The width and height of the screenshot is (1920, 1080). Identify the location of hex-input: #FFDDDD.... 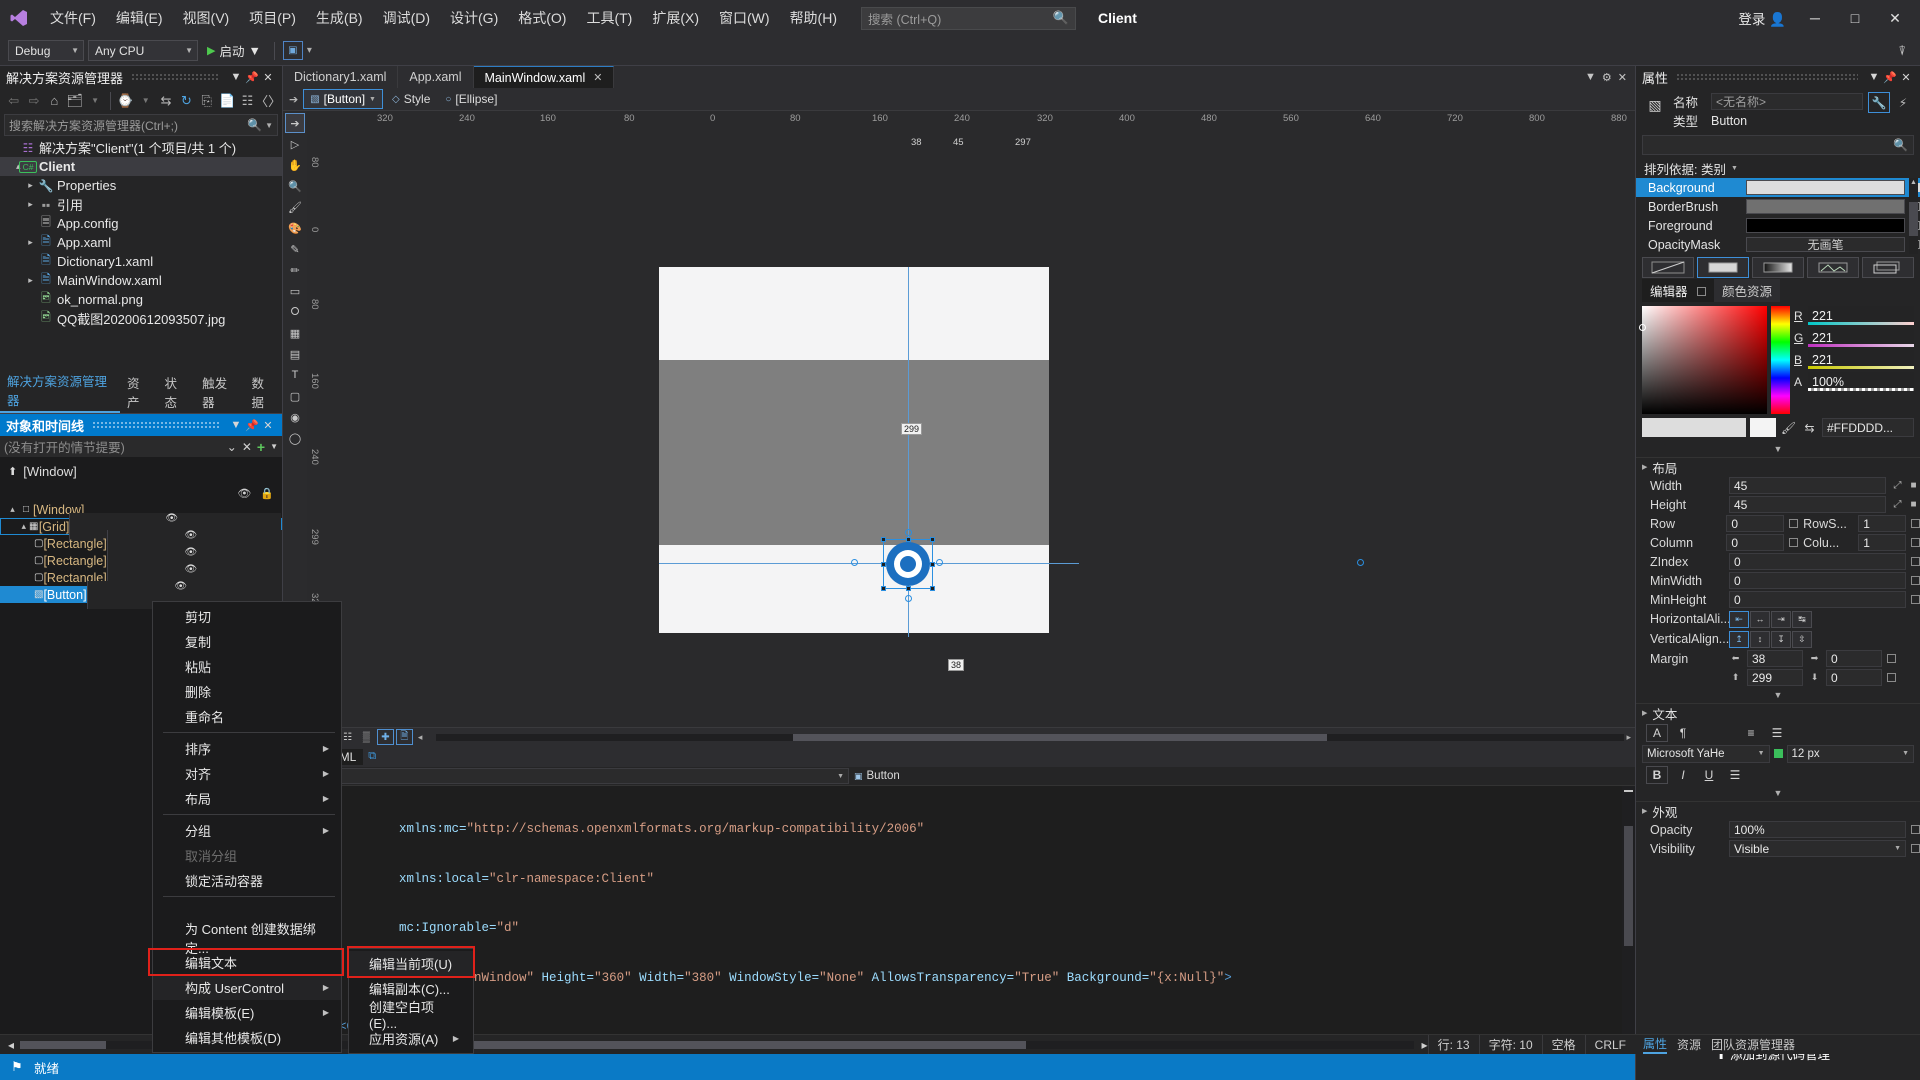
(1868, 427).